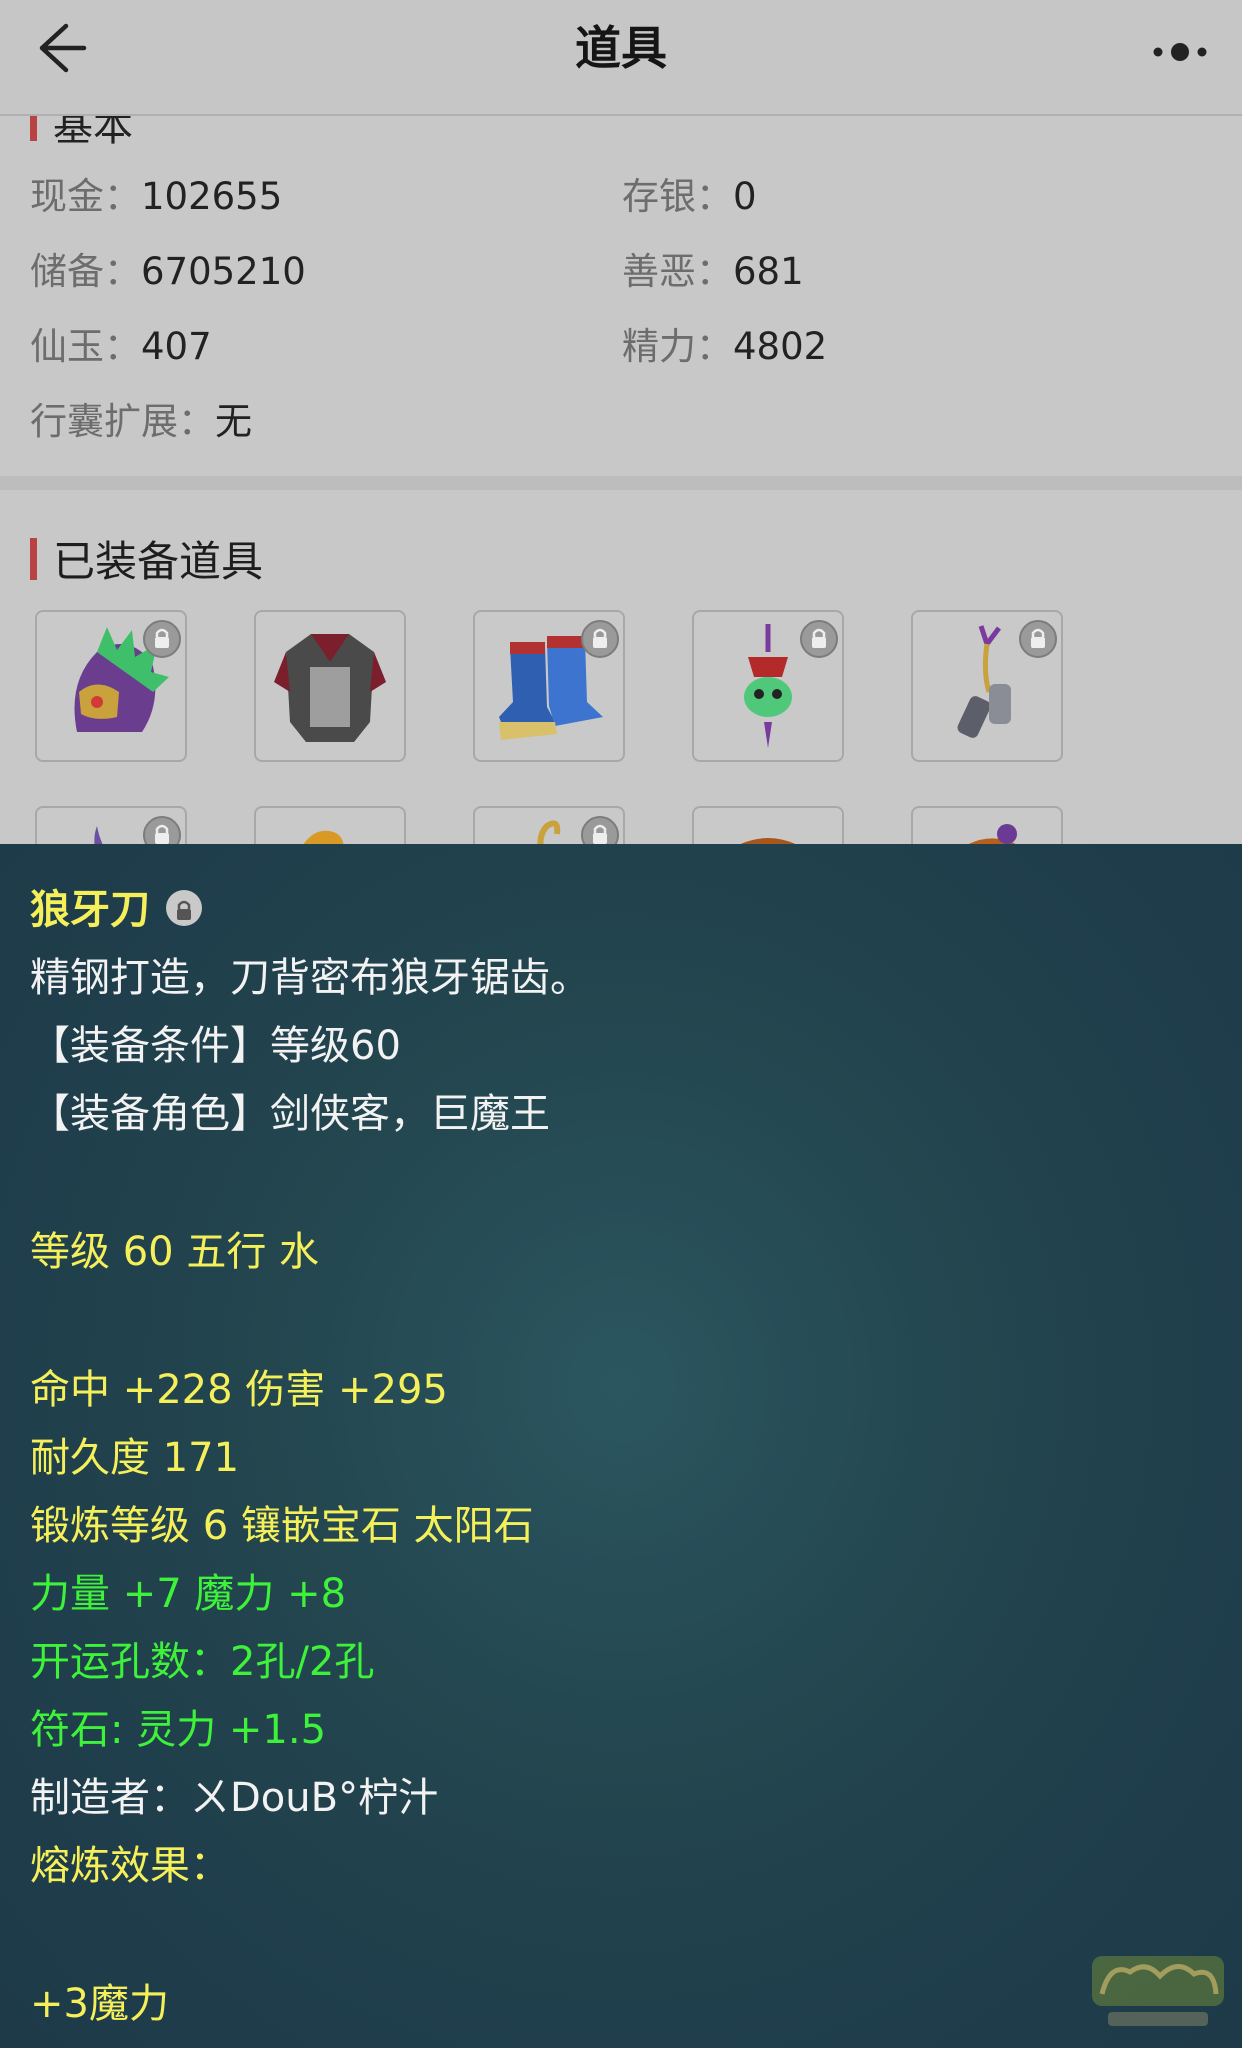 The width and height of the screenshot is (1242, 2048). Describe the element at coordinates (768, 271) in the screenshot. I see `karma-value: 681` at that location.